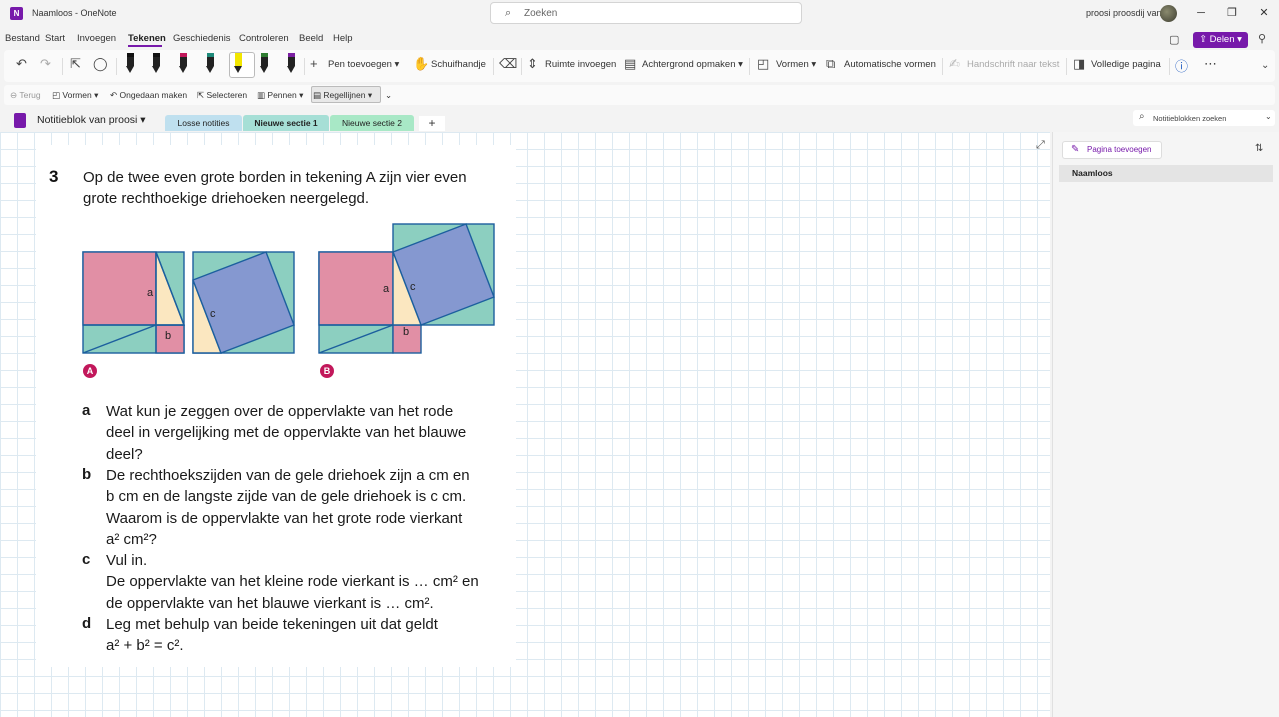 Image resolution: width=1279 pixels, height=717 pixels. What do you see at coordinates (1124, 13) in the screenshot?
I see `user-name: proosi proosdij van` at bounding box center [1124, 13].